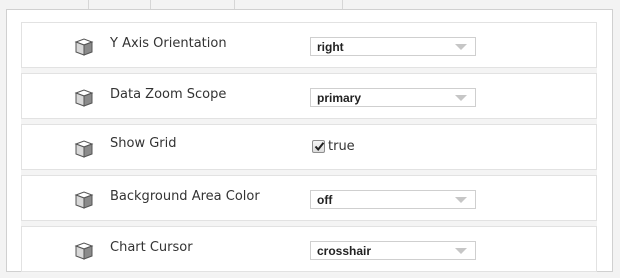  I want to click on property-label: Background Area Color, so click(185, 196).